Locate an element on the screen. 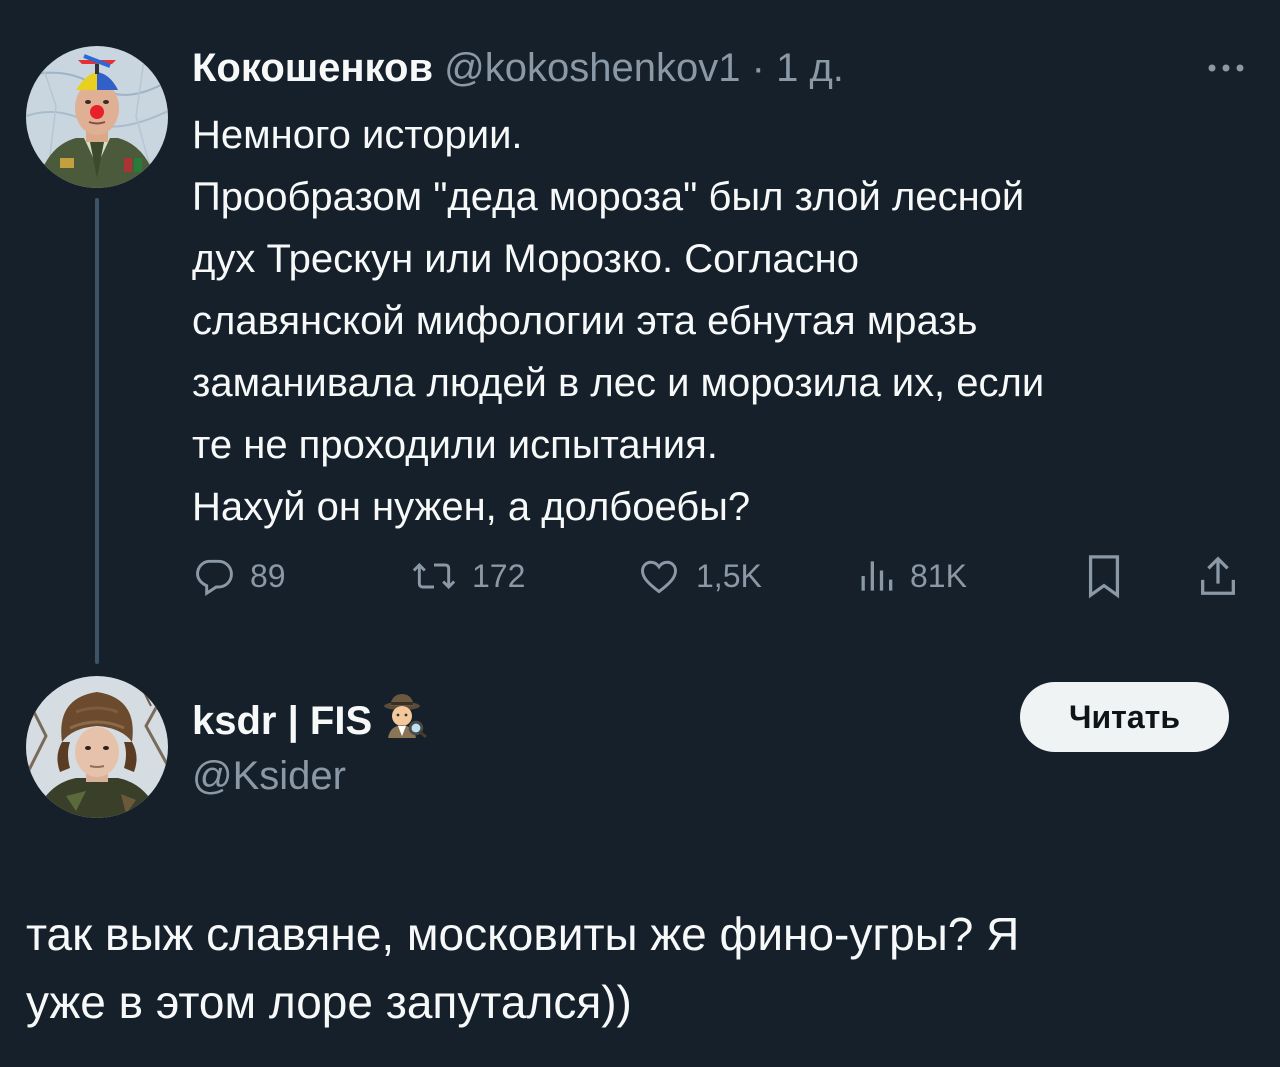  reply-button: 89 is located at coordinates (239, 576).